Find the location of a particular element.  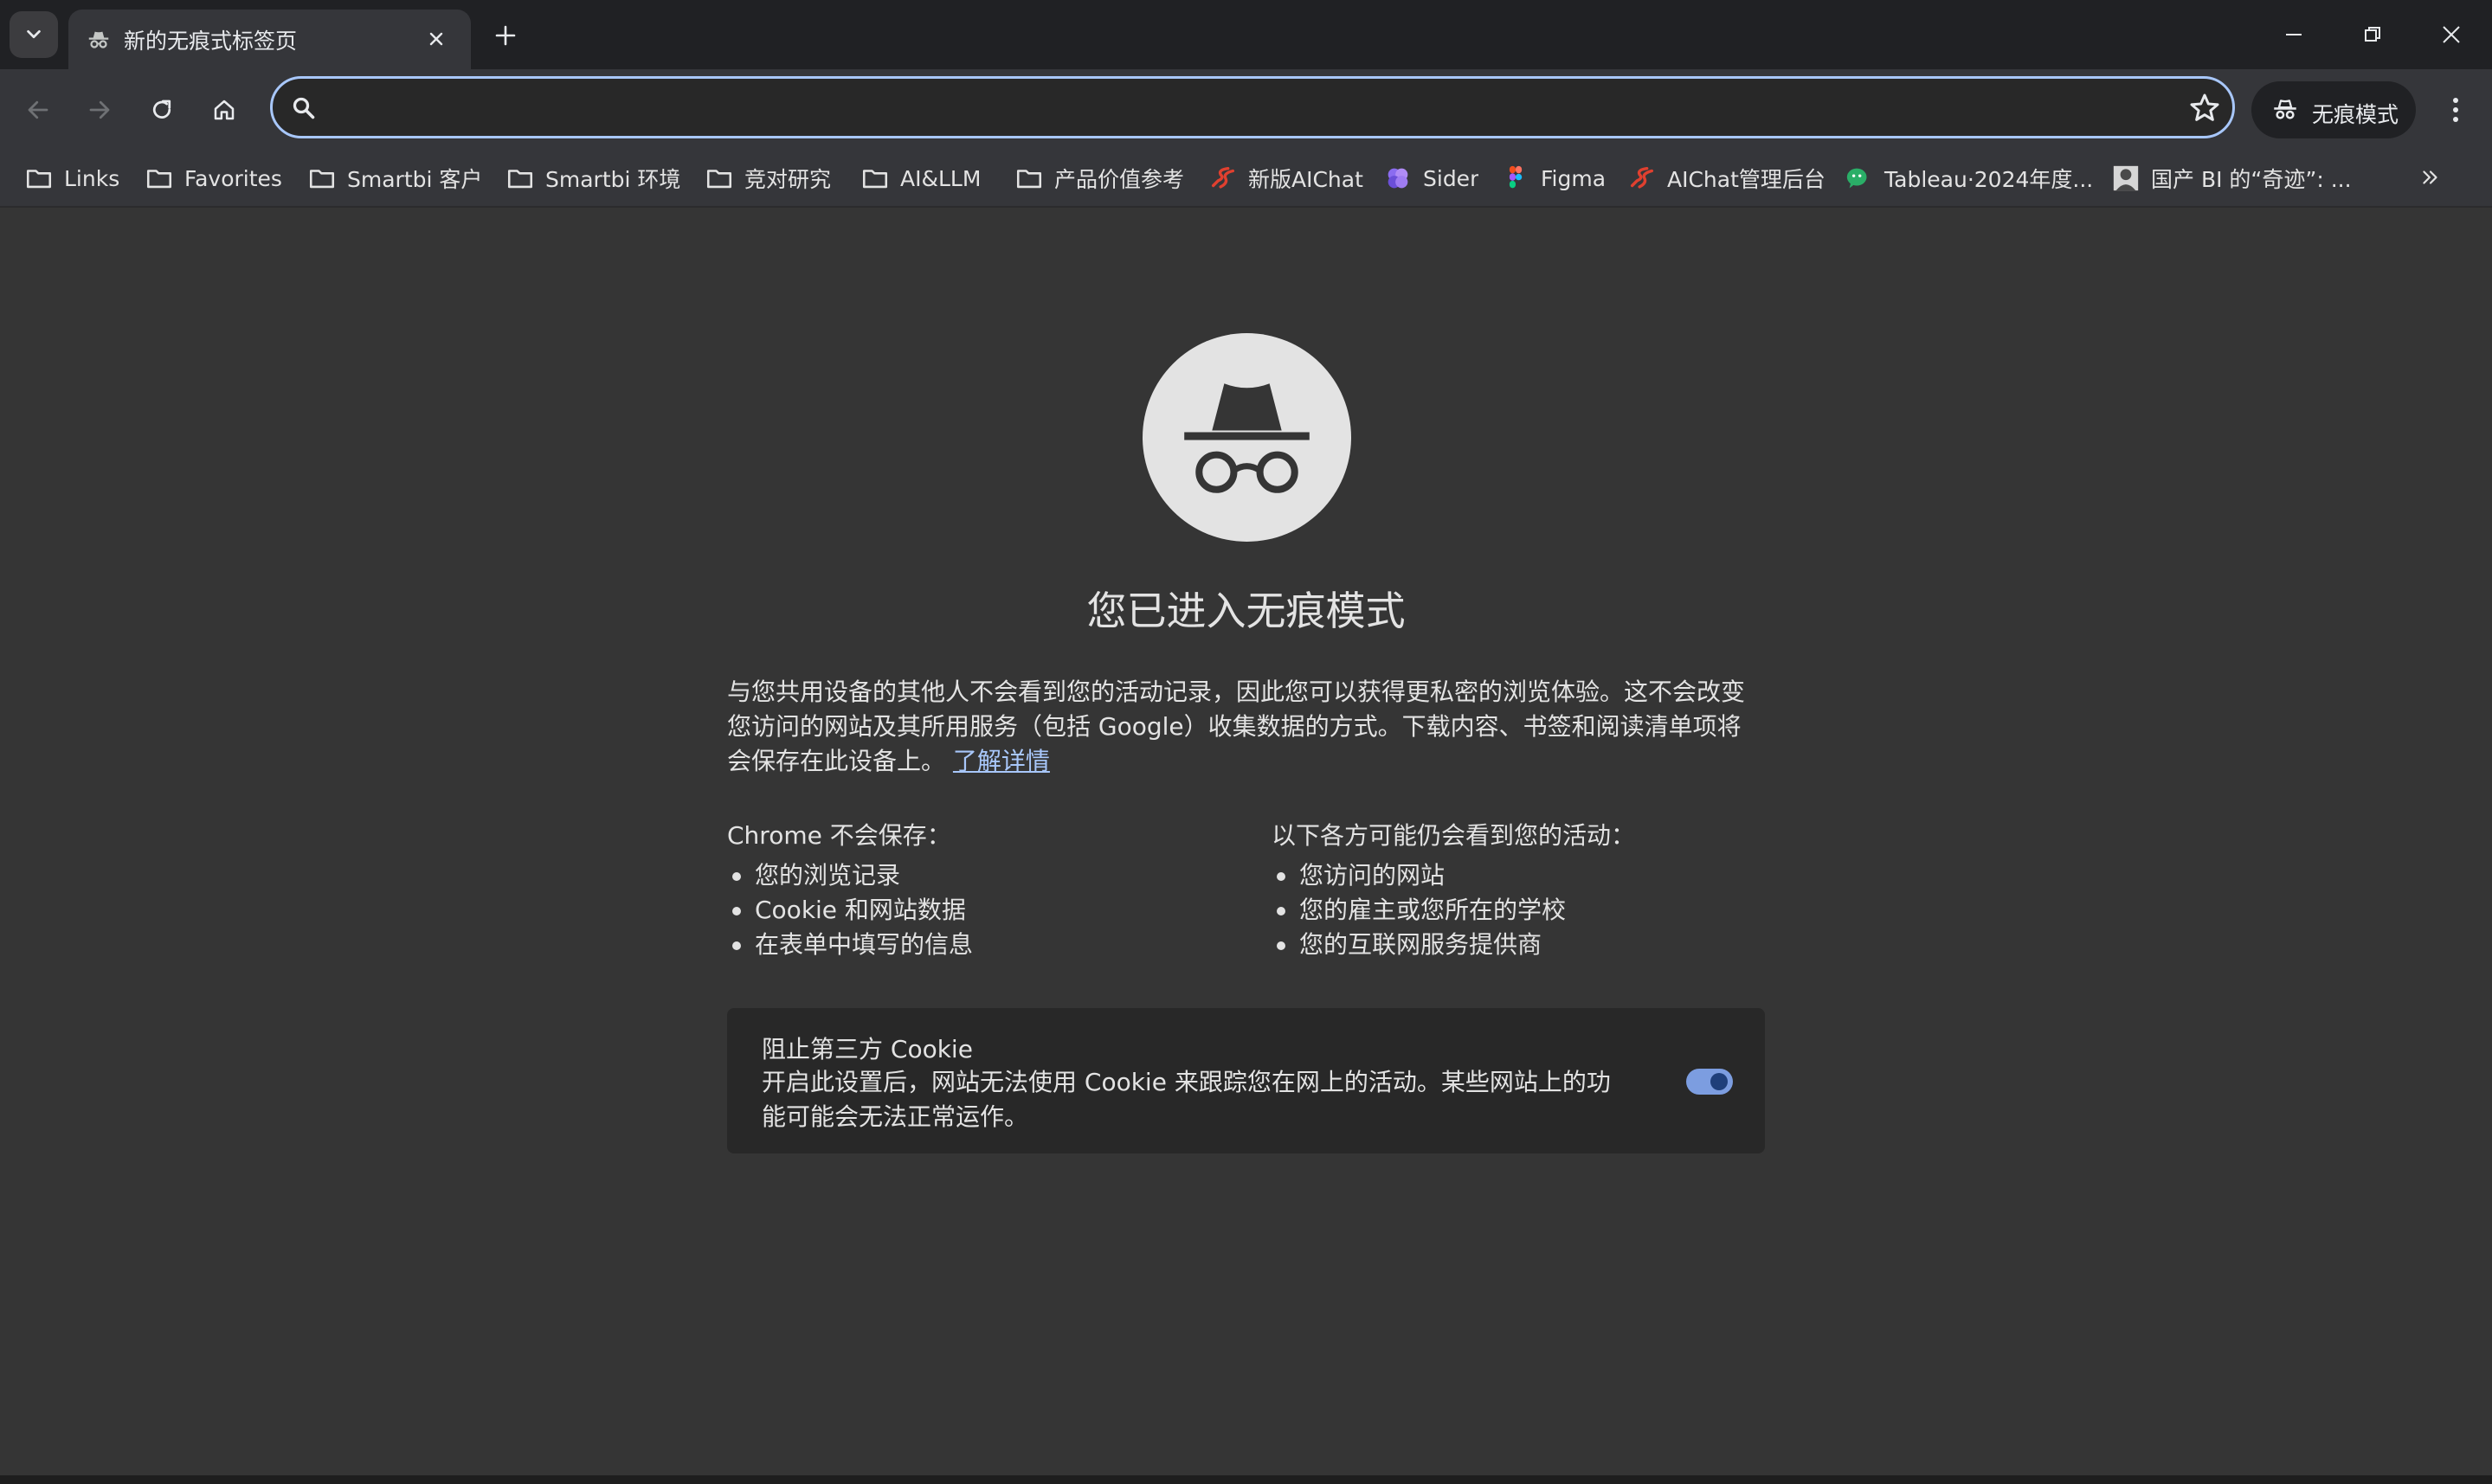

block-cookies-toggle is located at coordinates (1709, 1082).